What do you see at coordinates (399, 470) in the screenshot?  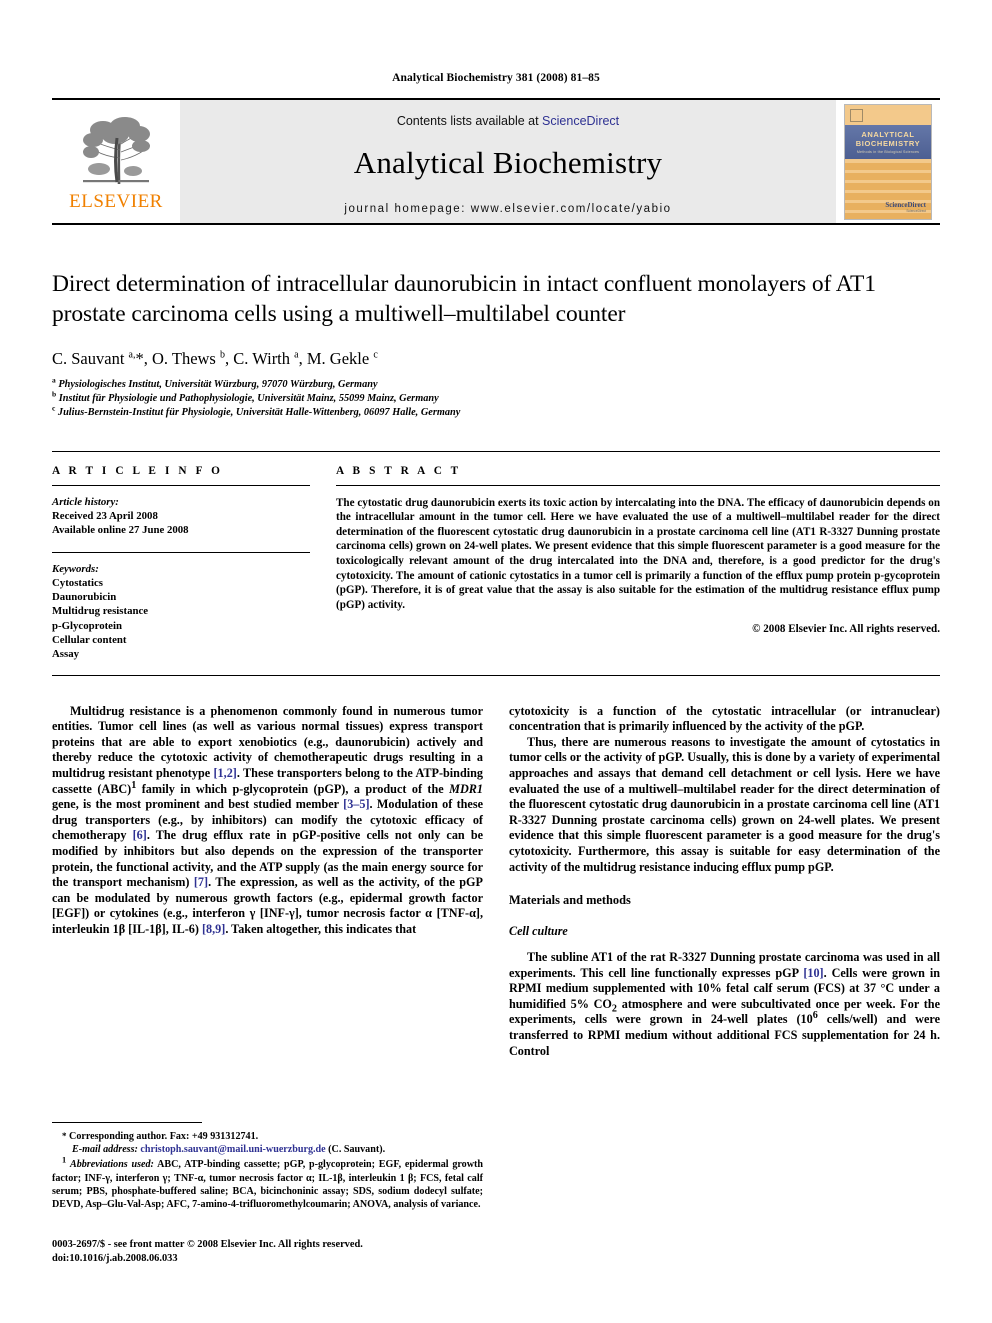 I see `abstract-heading: A B S T R A C T` at bounding box center [399, 470].